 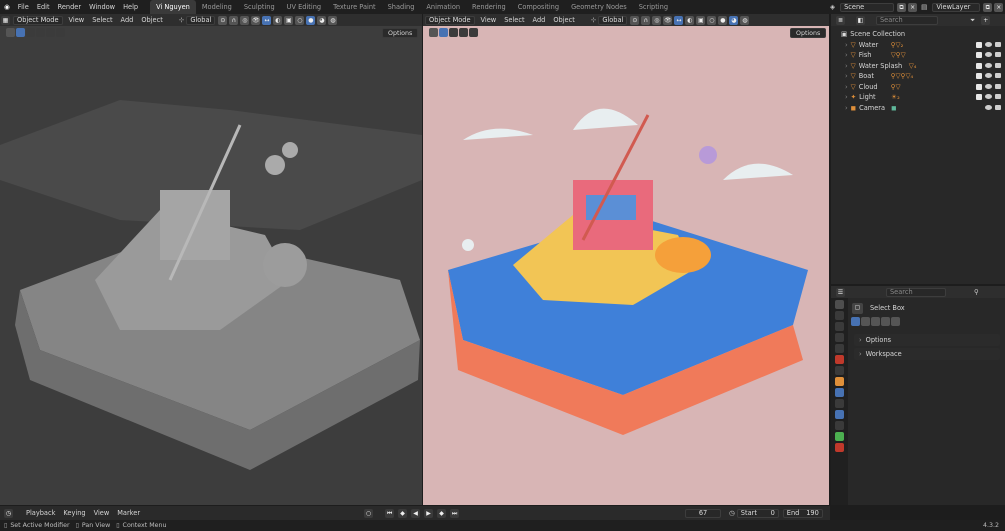 What do you see at coordinates (927, 354) in the screenshot?
I see `workspace-section: › Workspace` at bounding box center [927, 354].